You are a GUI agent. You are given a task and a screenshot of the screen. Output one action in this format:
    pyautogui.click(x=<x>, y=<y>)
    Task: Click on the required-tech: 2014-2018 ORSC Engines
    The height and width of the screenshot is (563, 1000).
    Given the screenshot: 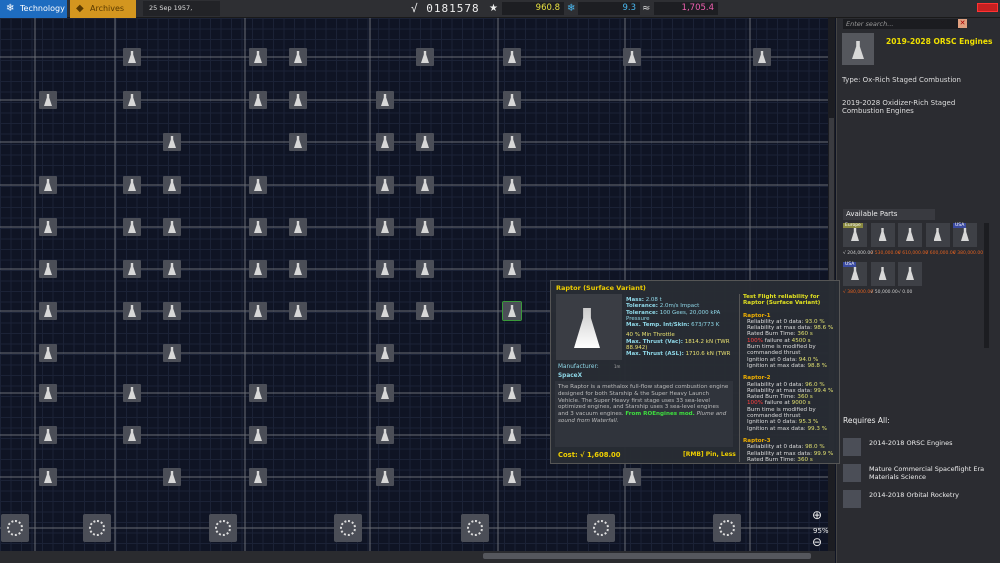 What is the action you would take?
    pyautogui.click(x=921, y=448)
    